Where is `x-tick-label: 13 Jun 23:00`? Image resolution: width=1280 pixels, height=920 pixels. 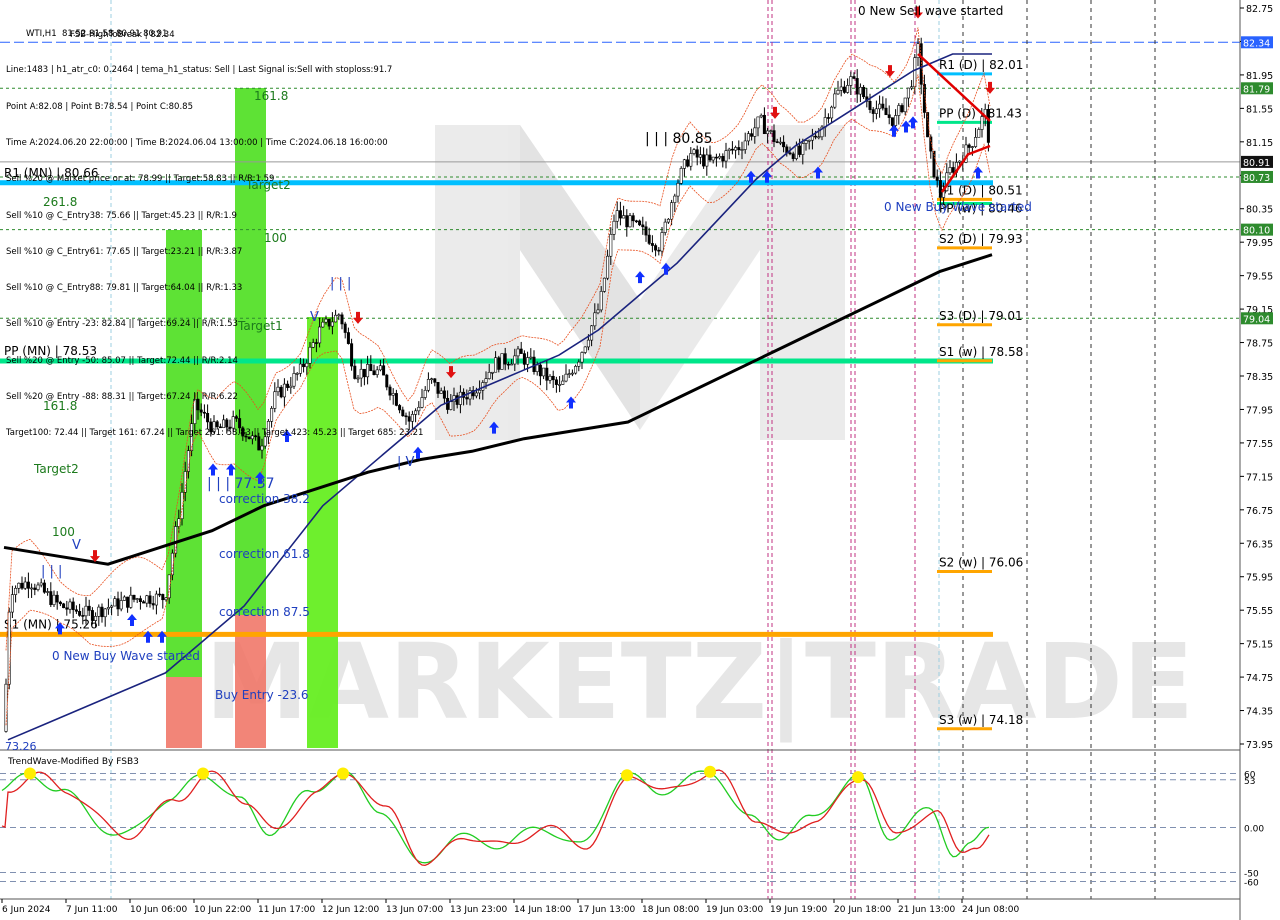
x-tick-label: 13 Jun 23:00 is located at coordinates (478, 910).